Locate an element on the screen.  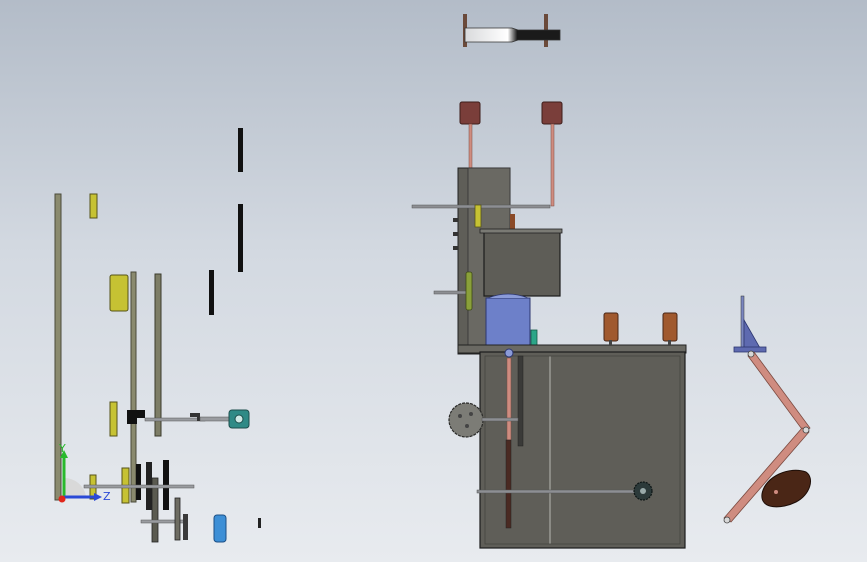
yellow-block-mid is located at coordinates (113, 419).